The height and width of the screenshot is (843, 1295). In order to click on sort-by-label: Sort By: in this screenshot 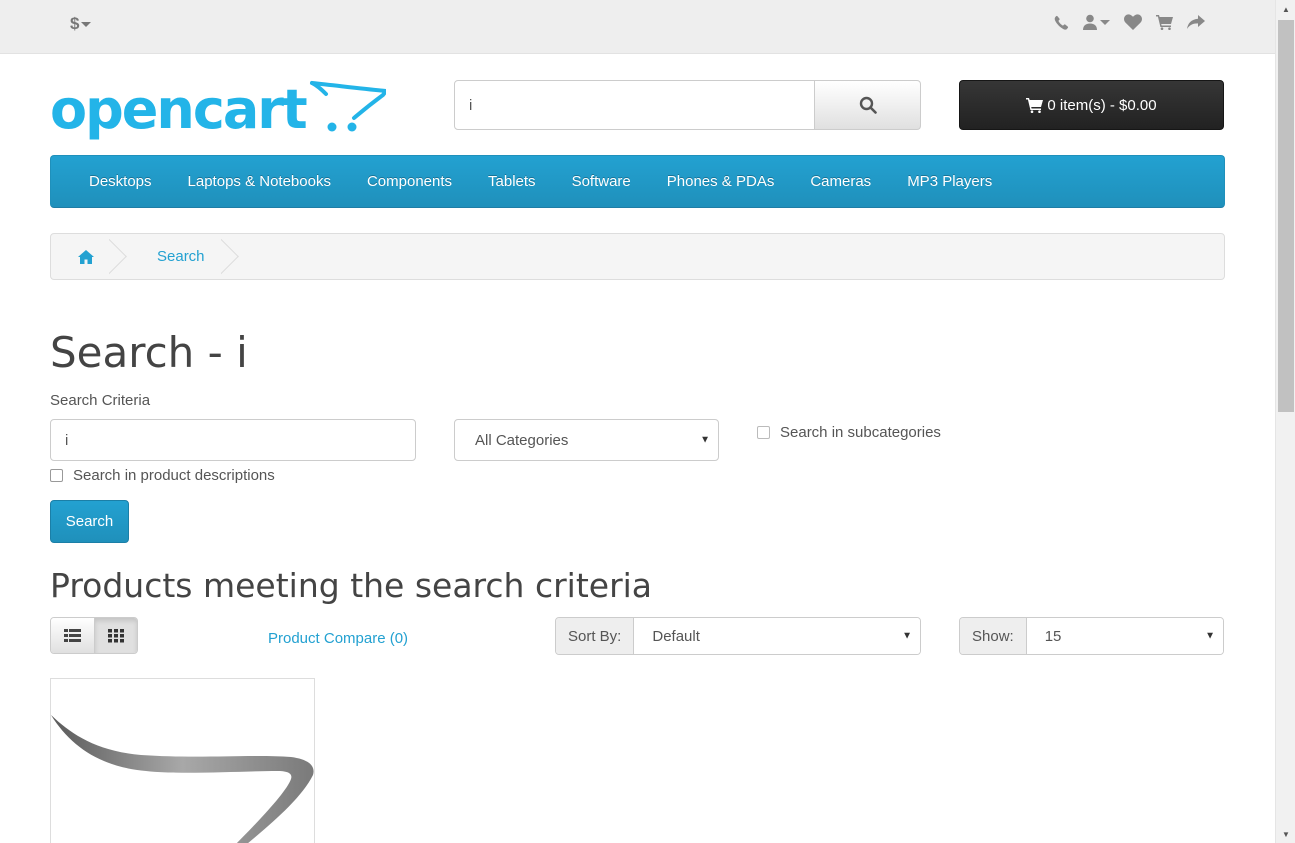, I will do `click(595, 636)`.